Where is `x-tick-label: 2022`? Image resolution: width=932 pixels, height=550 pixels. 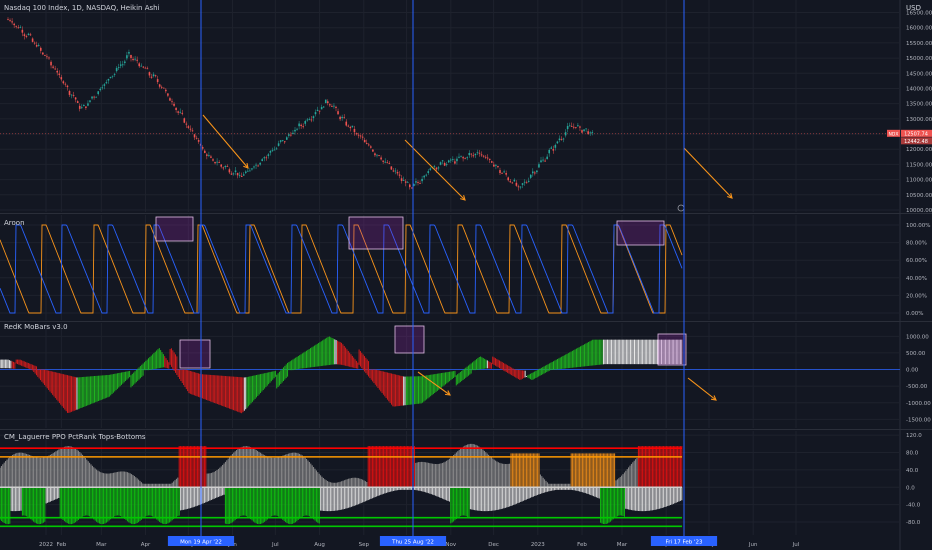 x-tick-label: 2022 is located at coordinates (46, 545).